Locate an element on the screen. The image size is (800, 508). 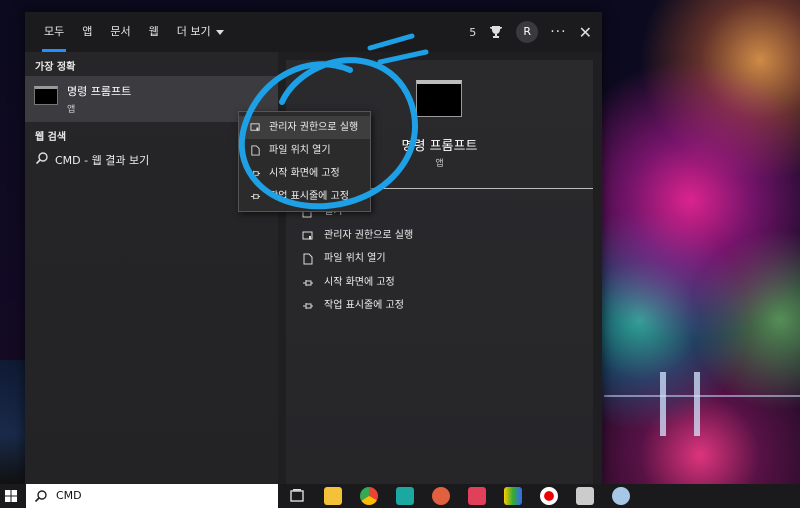
camera-icon is located at coordinates (477, 496).